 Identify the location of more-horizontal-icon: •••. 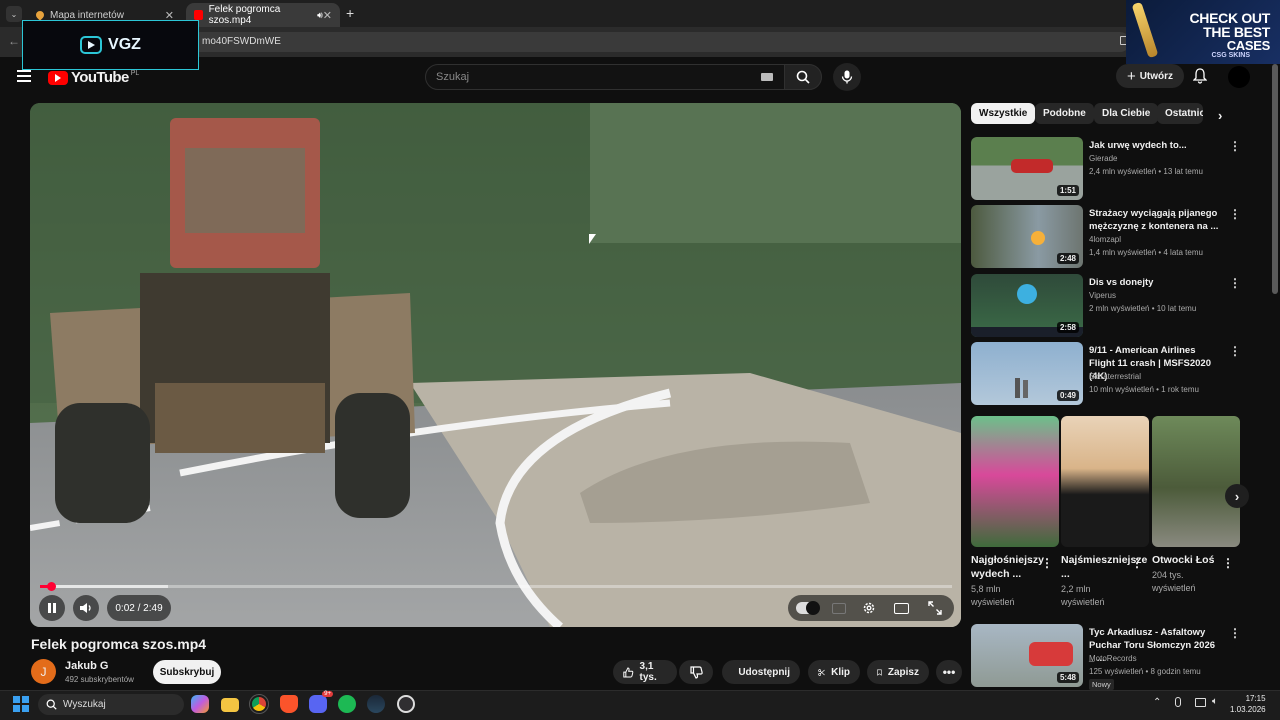
(949, 672).